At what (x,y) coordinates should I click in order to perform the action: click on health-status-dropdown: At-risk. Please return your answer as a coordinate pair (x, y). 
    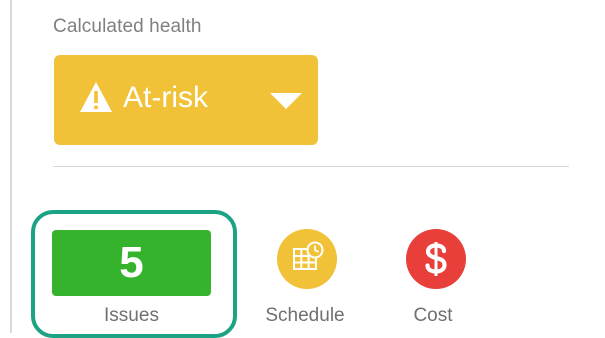
    Looking at the image, I should click on (186, 100).